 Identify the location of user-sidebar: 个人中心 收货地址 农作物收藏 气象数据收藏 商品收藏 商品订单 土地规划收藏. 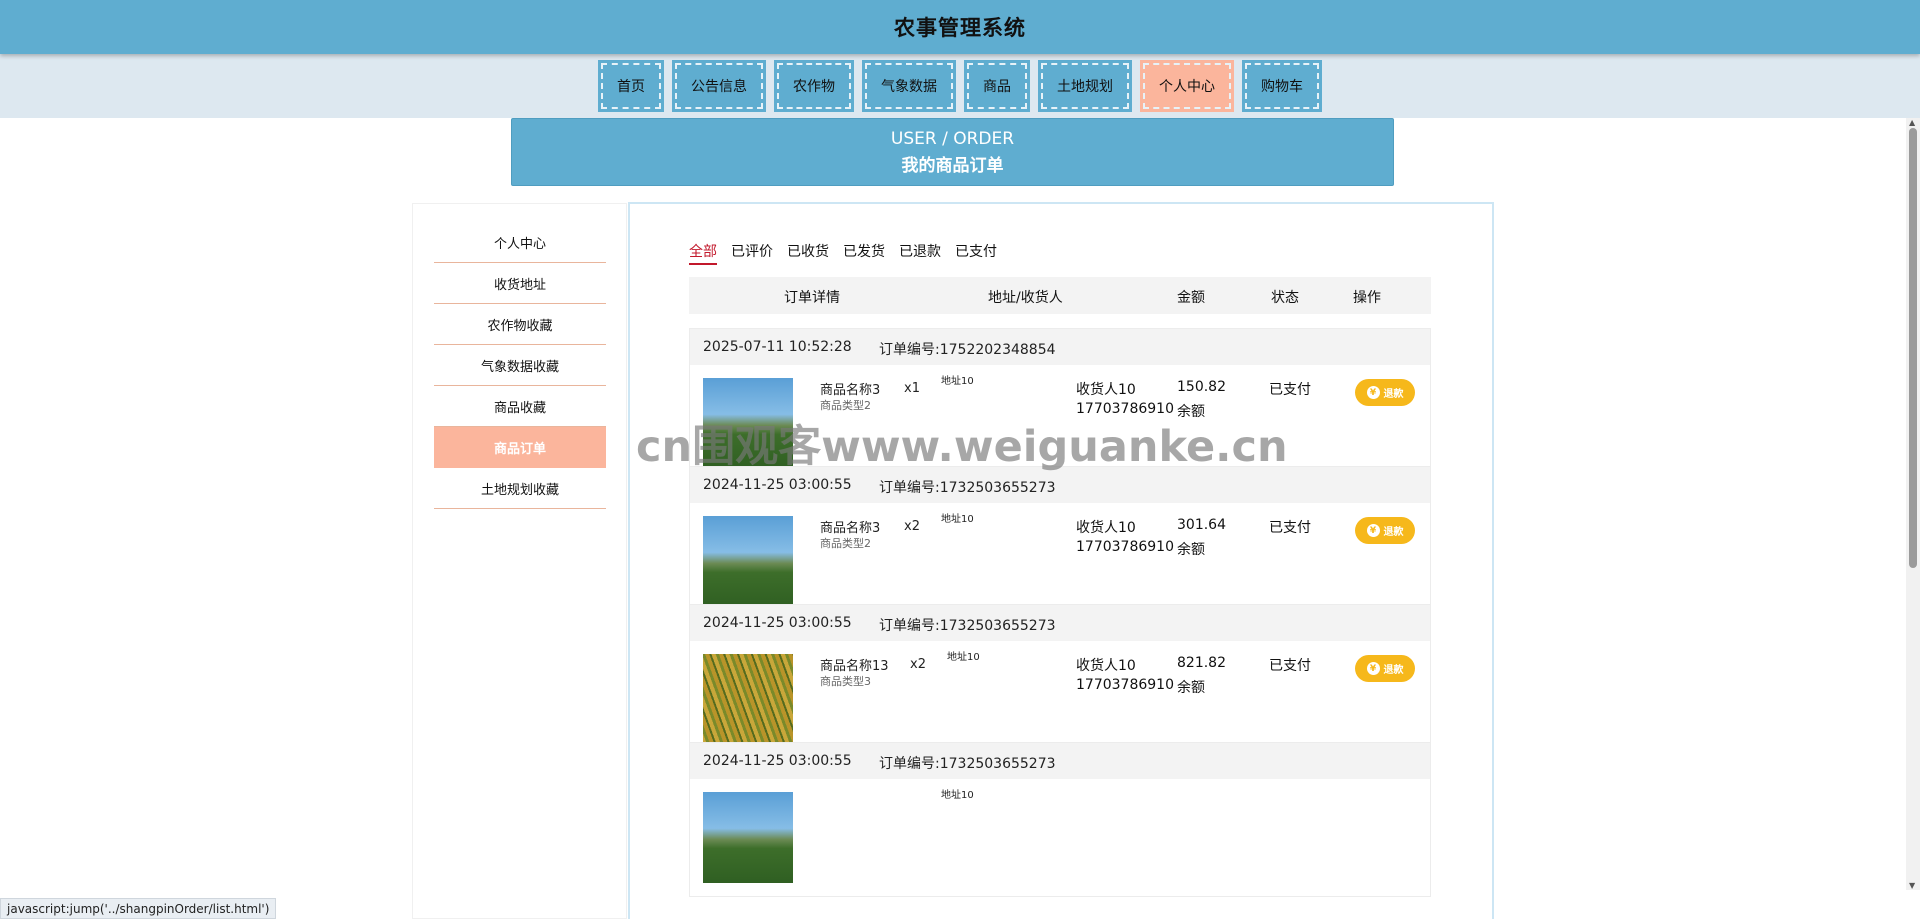
(519, 561).